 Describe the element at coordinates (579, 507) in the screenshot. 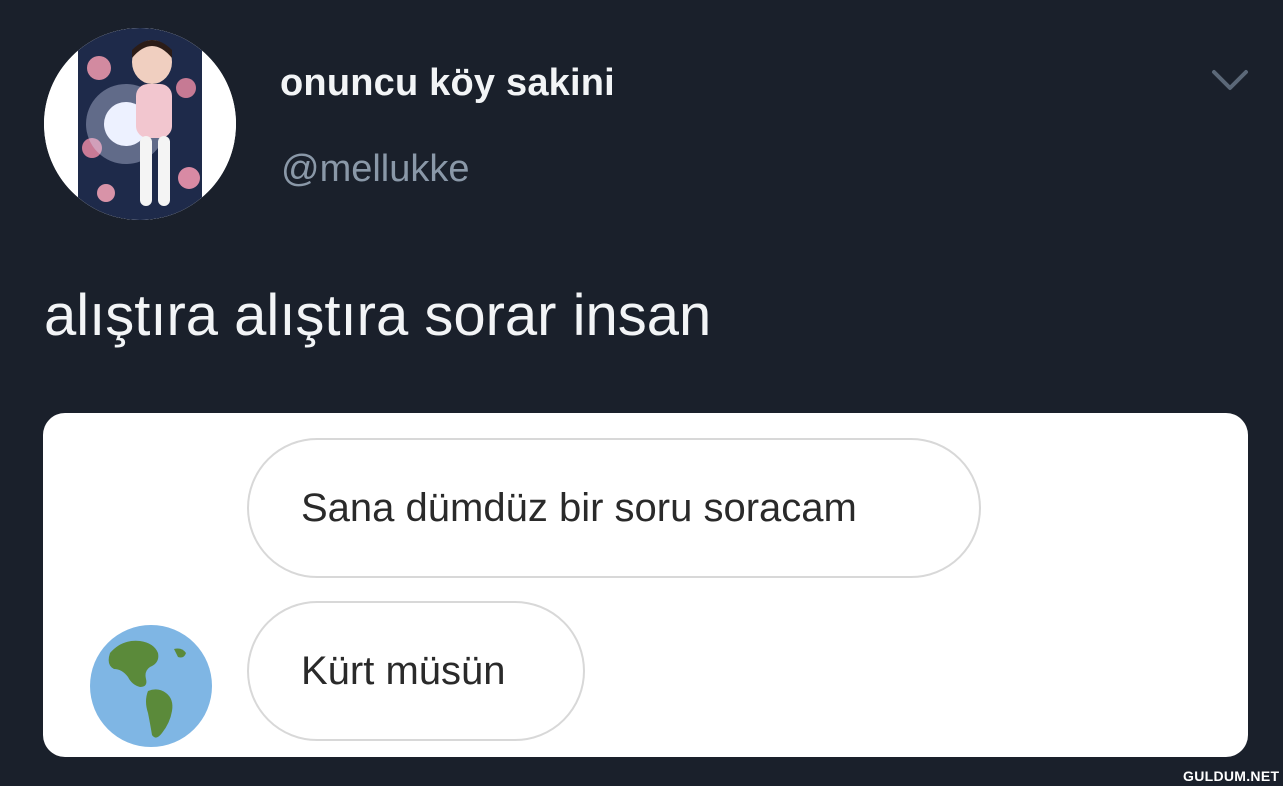

I see `chat-message-text: Sana dümdüz bir soru soracam` at that location.